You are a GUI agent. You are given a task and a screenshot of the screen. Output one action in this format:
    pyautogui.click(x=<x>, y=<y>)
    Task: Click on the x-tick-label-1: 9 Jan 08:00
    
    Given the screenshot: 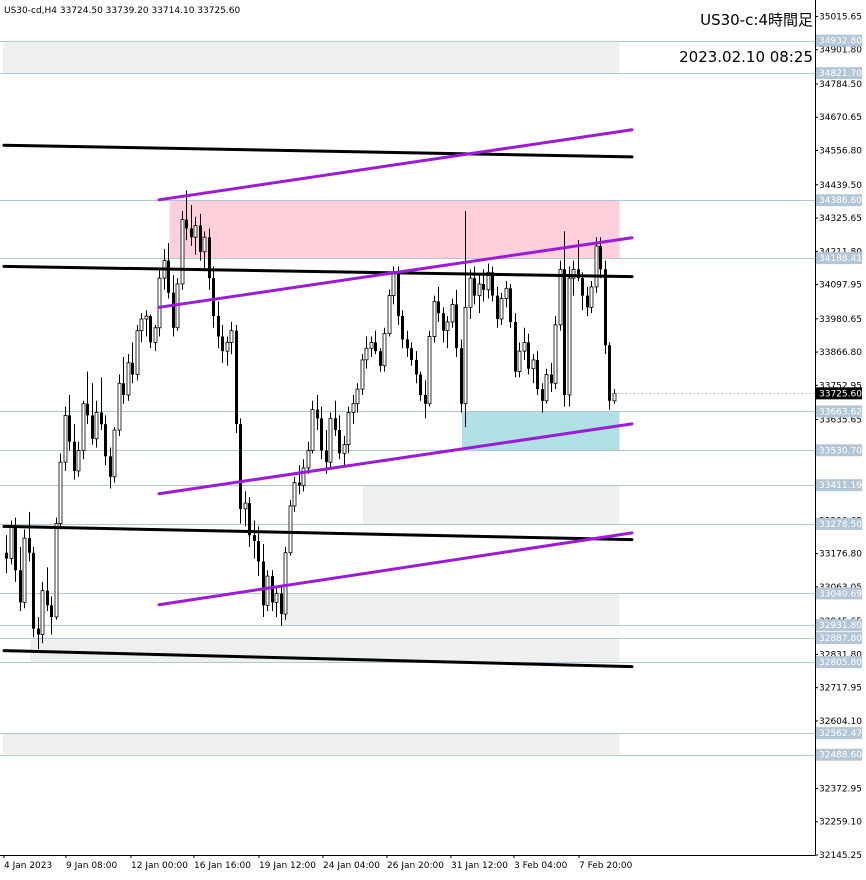 What is the action you would take?
    pyautogui.click(x=92, y=866)
    